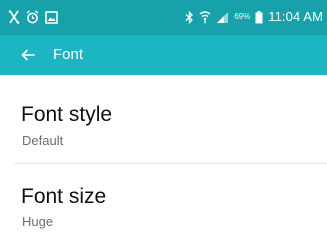 The image size is (327, 243). Describe the element at coordinates (68, 54) in the screenshot. I see `page-title: Font` at that location.